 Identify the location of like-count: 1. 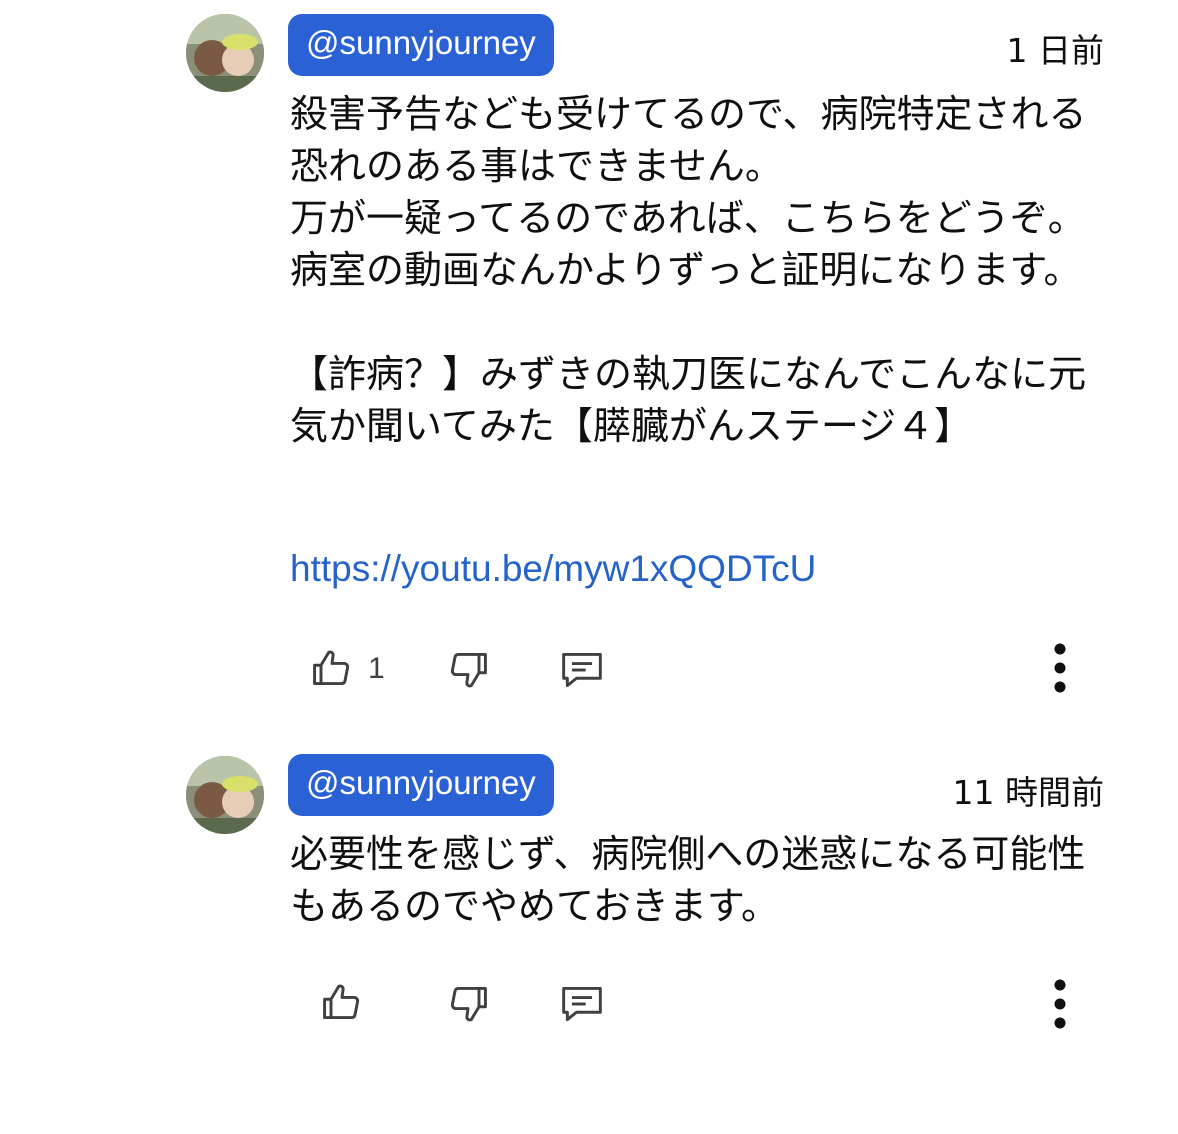
(376, 668).